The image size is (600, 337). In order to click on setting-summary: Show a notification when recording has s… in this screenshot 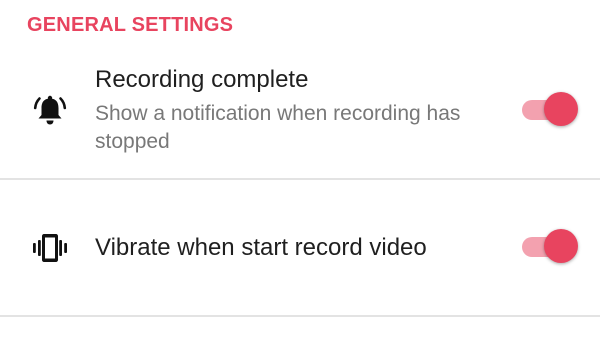, I will do `click(278, 127)`.